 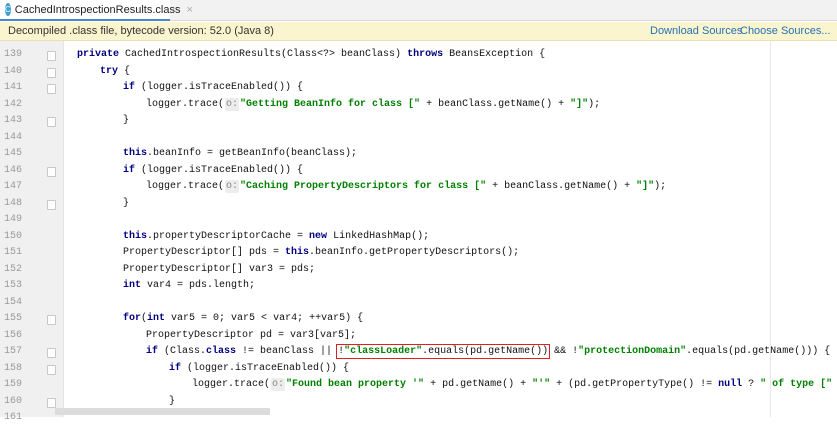 What do you see at coordinates (418, 204) in the screenshot?
I see `code-line: 148}` at bounding box center [418, 204].